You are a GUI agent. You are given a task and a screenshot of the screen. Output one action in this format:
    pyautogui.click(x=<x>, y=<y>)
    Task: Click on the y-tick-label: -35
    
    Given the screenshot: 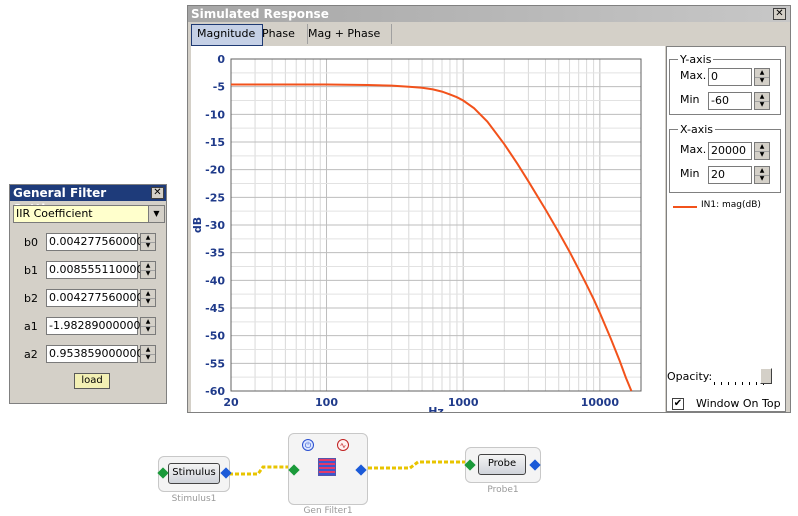 What is the action you would take?
    pyautogui.click(x=215, y=253)
    